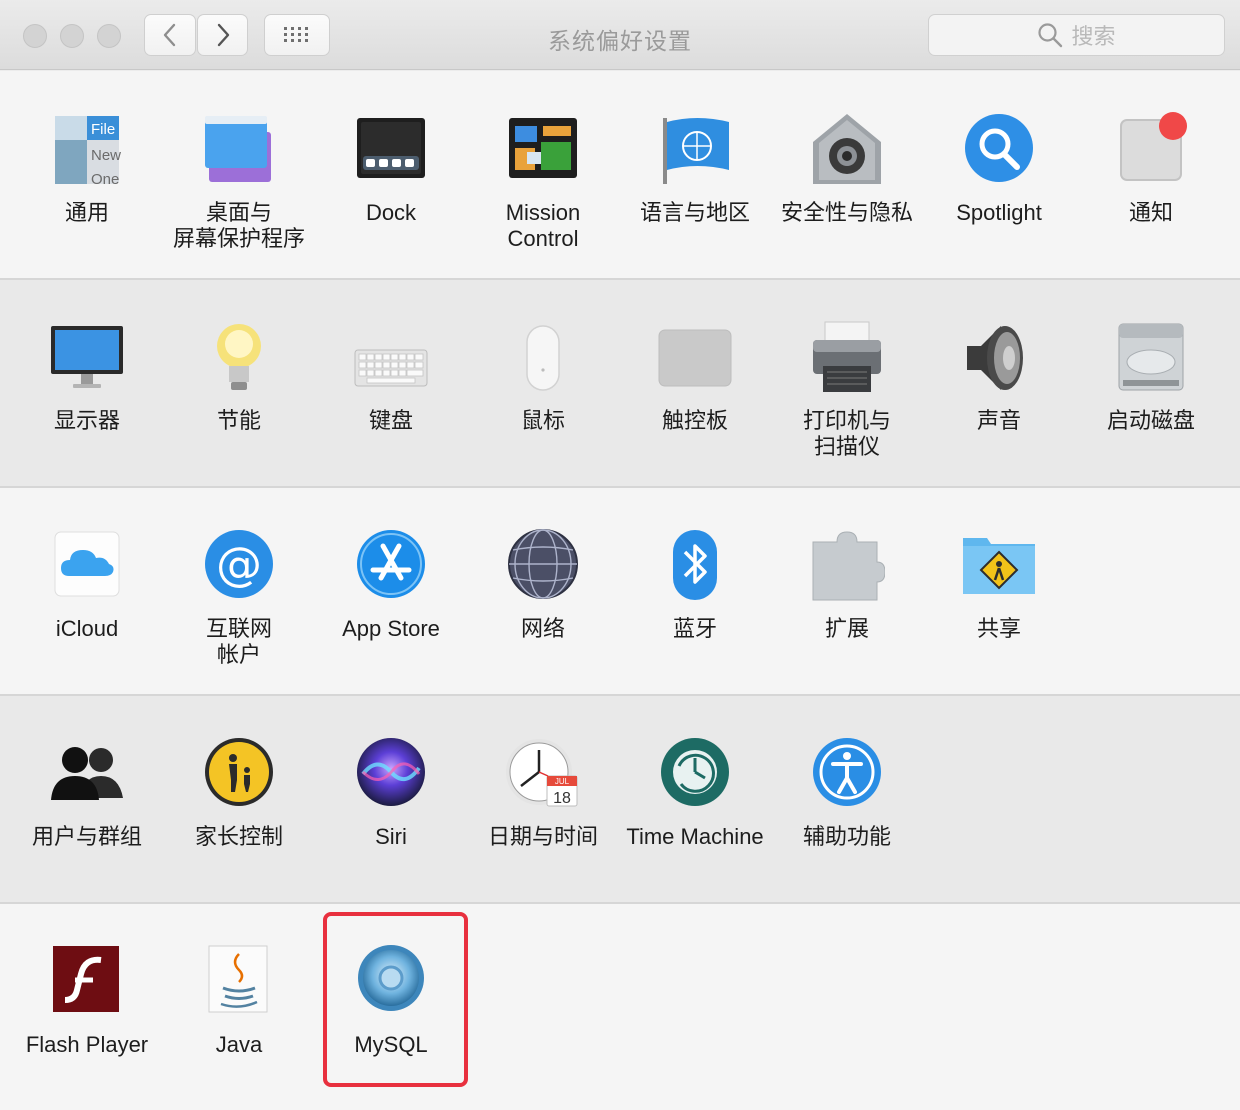  I want to click on notifications-icon, so click(1151, 150).